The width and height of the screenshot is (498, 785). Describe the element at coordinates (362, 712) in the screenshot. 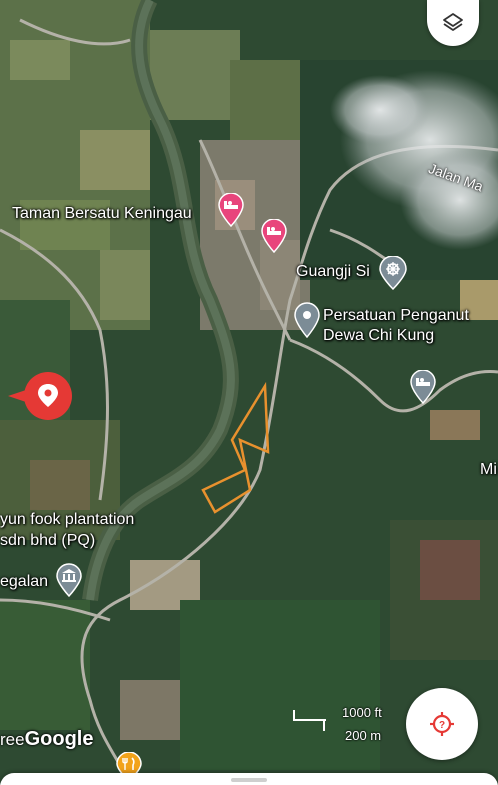

I see `scale-imperial: 1000 ft` at that location.